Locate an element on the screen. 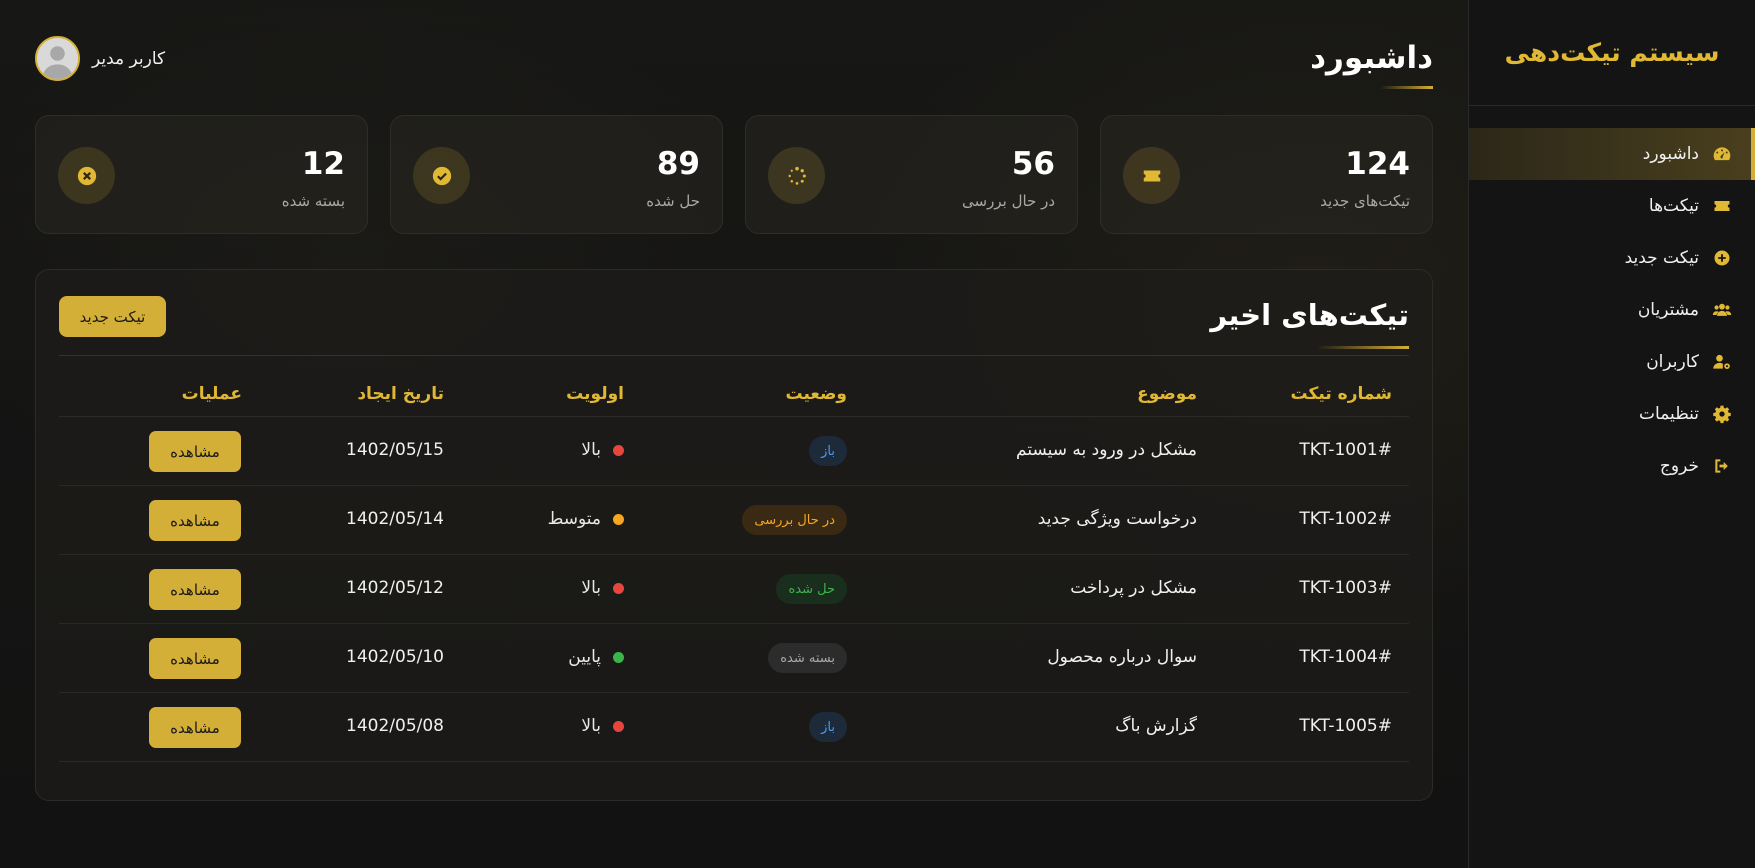  spinner-icon is located at coordinates (796, 175).